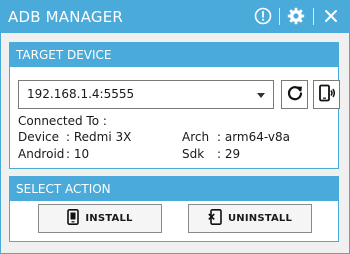 This screenshot has width=350, height=254. I want to click on refresh-button, so click(294, 94).